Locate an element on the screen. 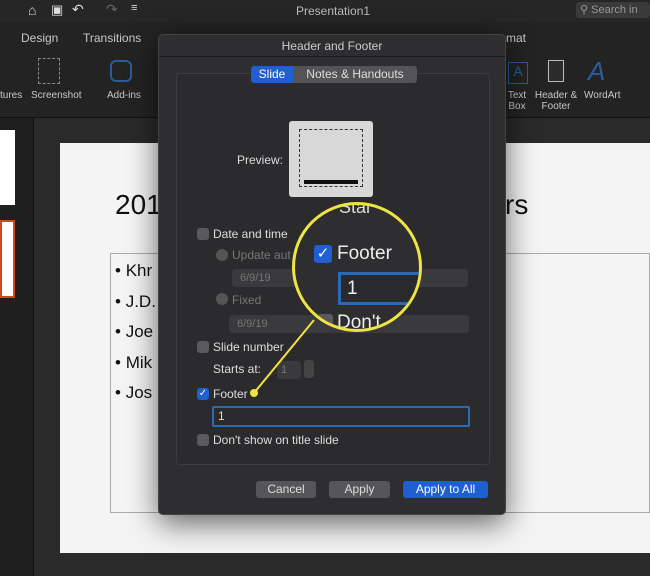 The height and width of the screenshot is (576, 650). magnified-checkbox-empty is located at coordinates (325, 321).